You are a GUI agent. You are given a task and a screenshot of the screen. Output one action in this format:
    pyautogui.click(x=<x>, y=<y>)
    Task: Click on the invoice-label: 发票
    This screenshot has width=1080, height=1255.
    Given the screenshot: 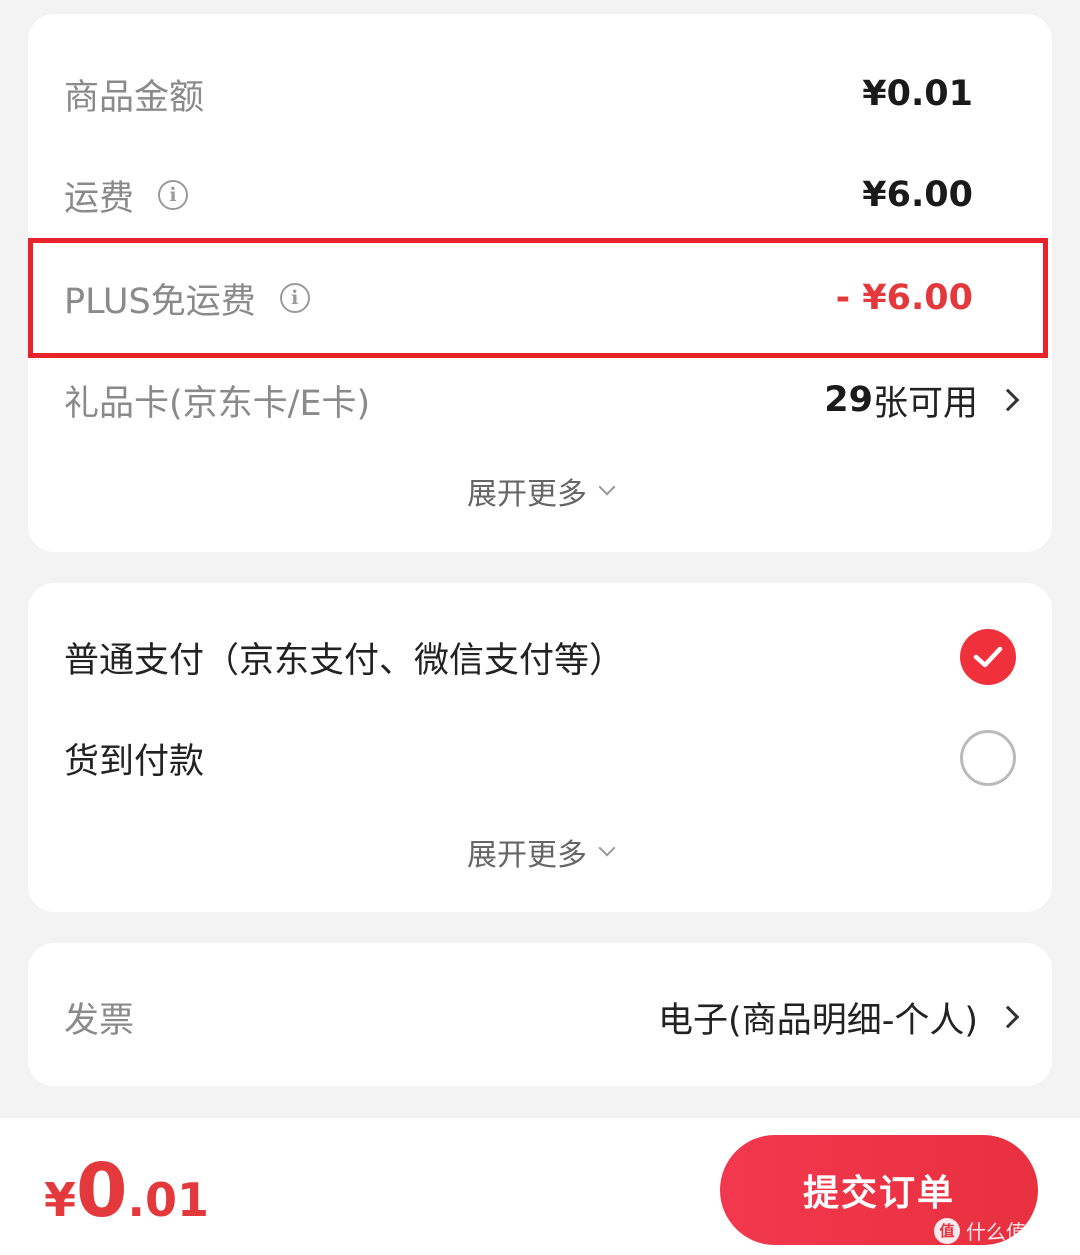 What is the action you would take?
    pyautogui.click(x=99, y=1020)
    